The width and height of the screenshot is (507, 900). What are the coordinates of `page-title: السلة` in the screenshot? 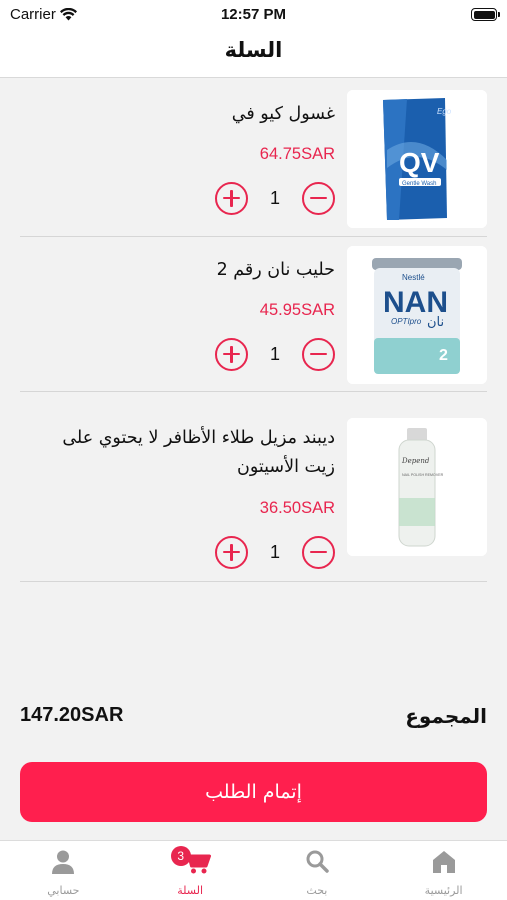 It's located at (253, 50).